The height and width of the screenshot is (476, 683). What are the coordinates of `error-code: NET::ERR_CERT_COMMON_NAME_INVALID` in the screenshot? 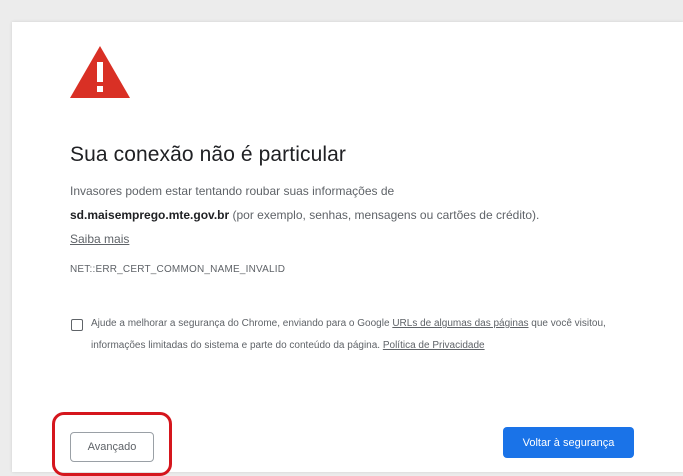 It's located at (178, 269).